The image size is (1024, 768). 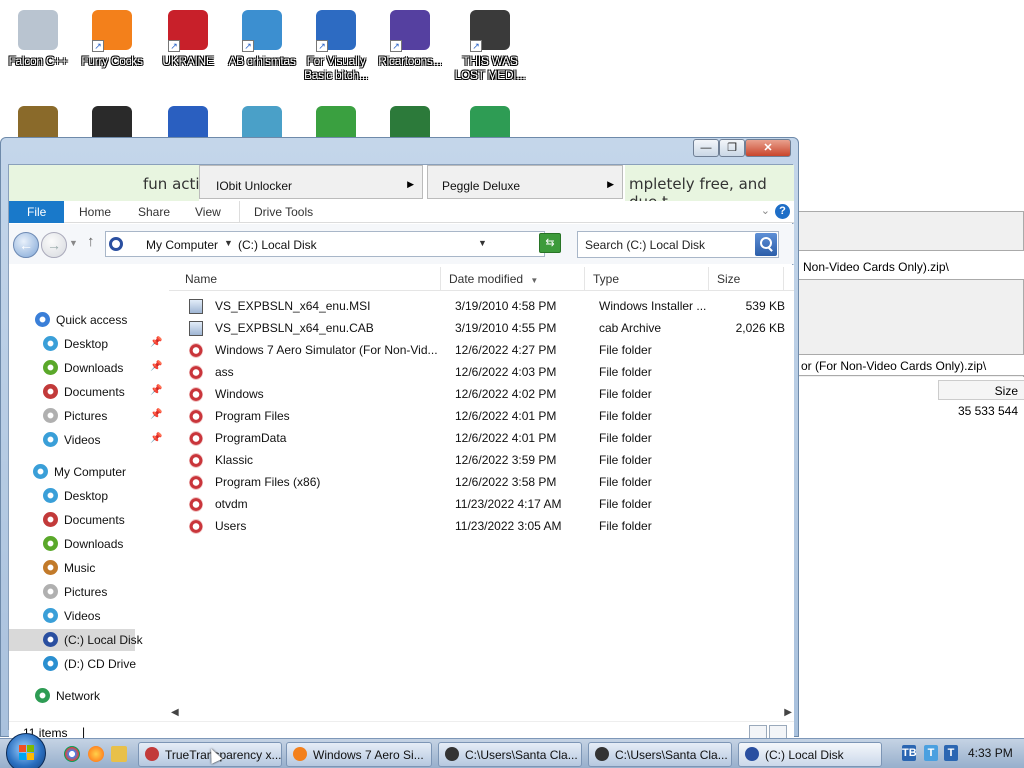 What do you see at coordinates (476, 438) in the screenshot?
I see `file-row: ProgramData 12/6/2022 4:01 PM File folder` at bounding box center [476, 438].